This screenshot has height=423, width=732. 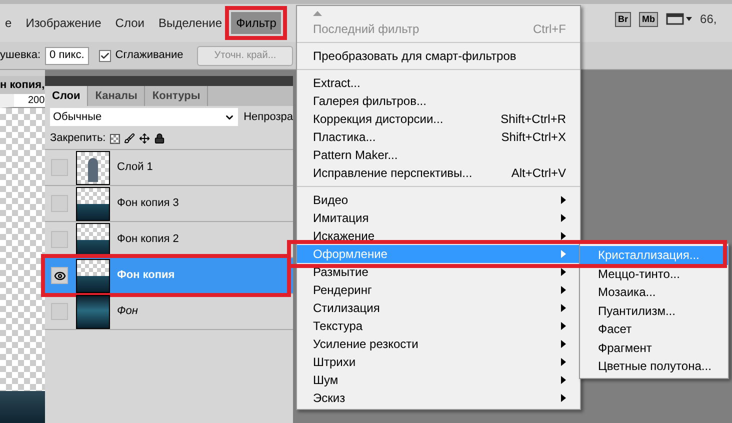 I want to click on lock-label: Закрепить:, so click(x=78, y=138).